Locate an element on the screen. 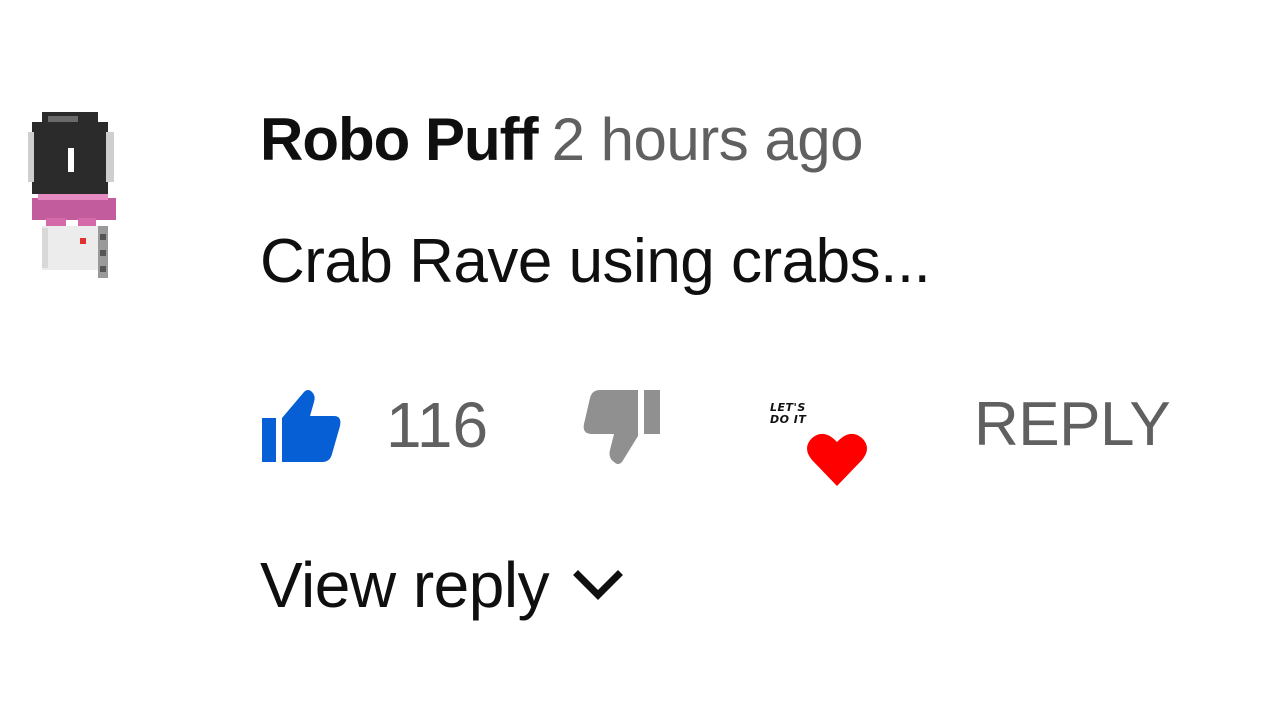  badge-text-line2: DO IT is located at coordinates (788, 419).